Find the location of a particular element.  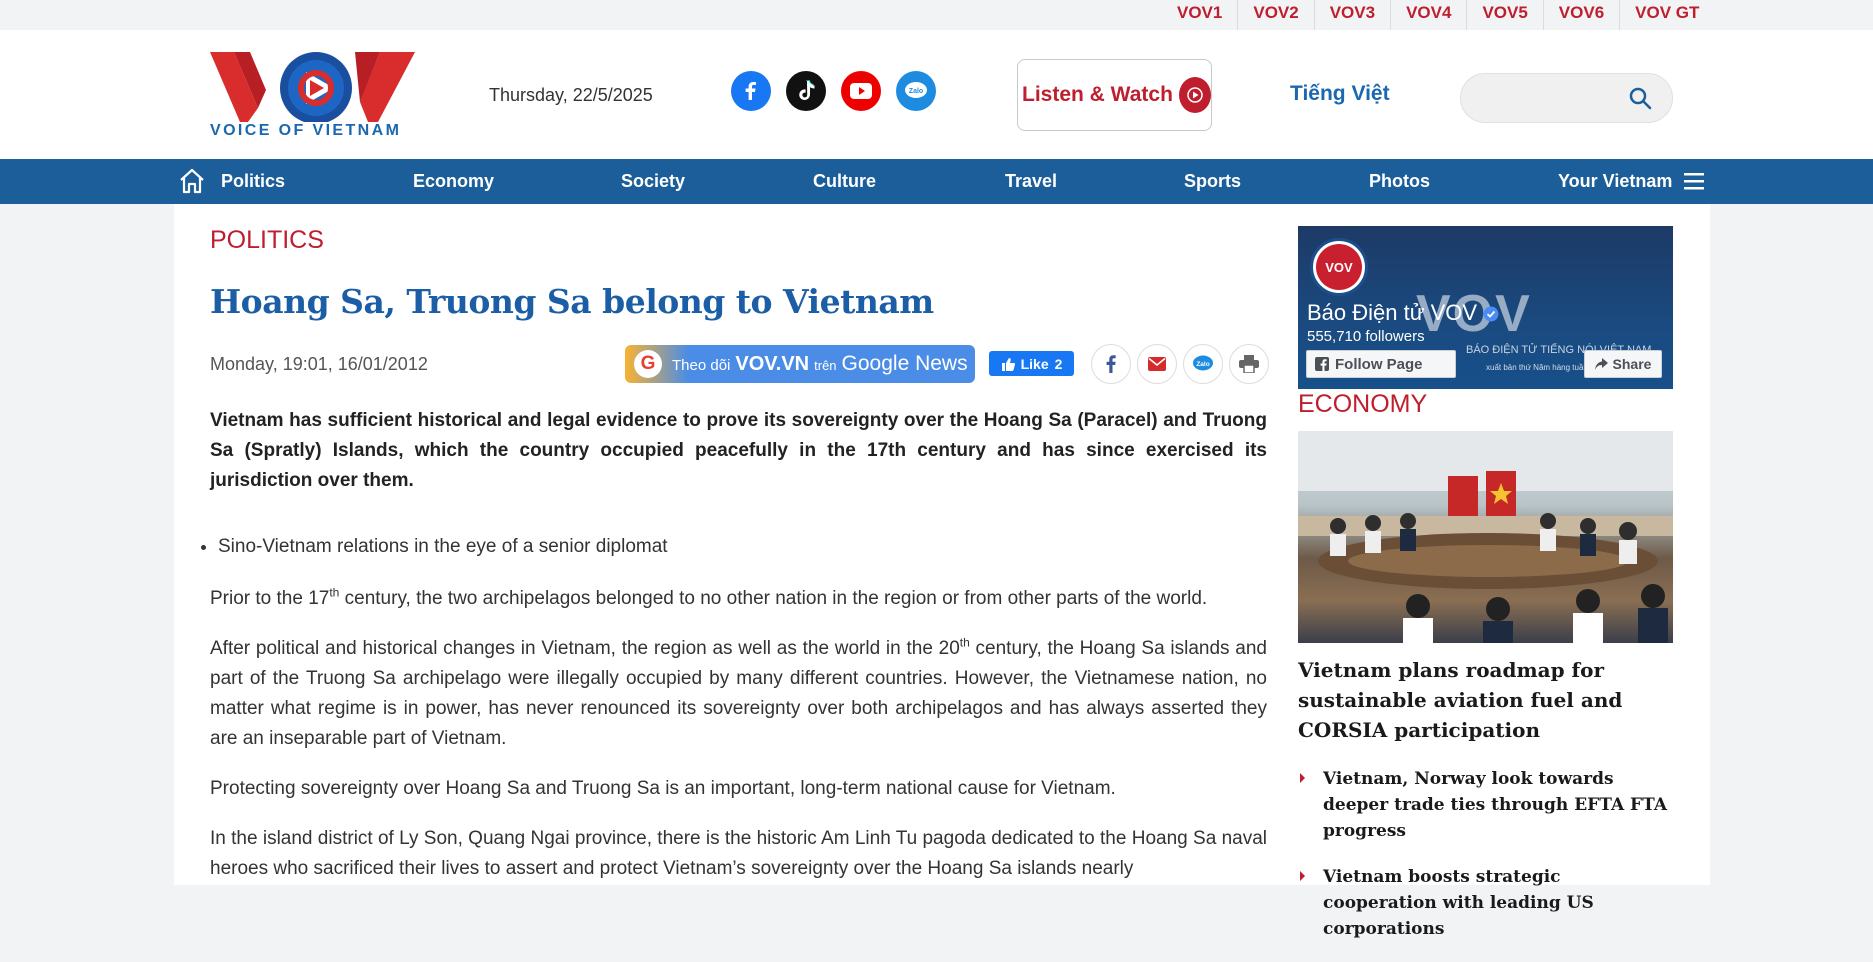

follow-page-button: Follow Page is located at coordinates (1381, 364).